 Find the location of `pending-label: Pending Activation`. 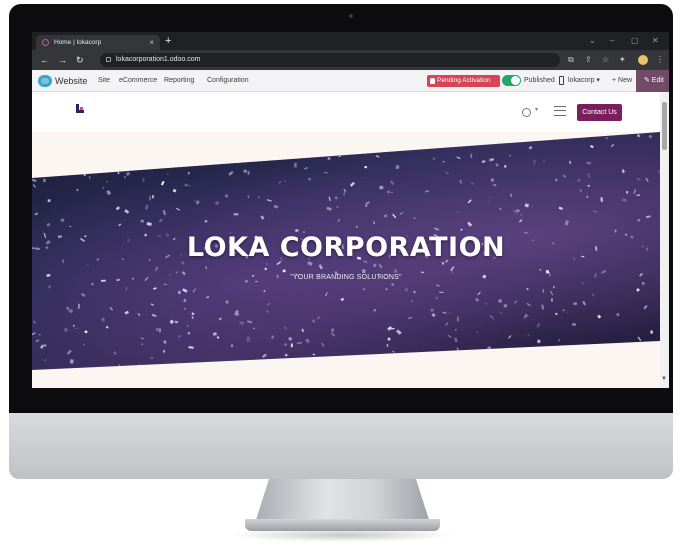

pending-label: Pending Activation is located at coordinates (464, 80).